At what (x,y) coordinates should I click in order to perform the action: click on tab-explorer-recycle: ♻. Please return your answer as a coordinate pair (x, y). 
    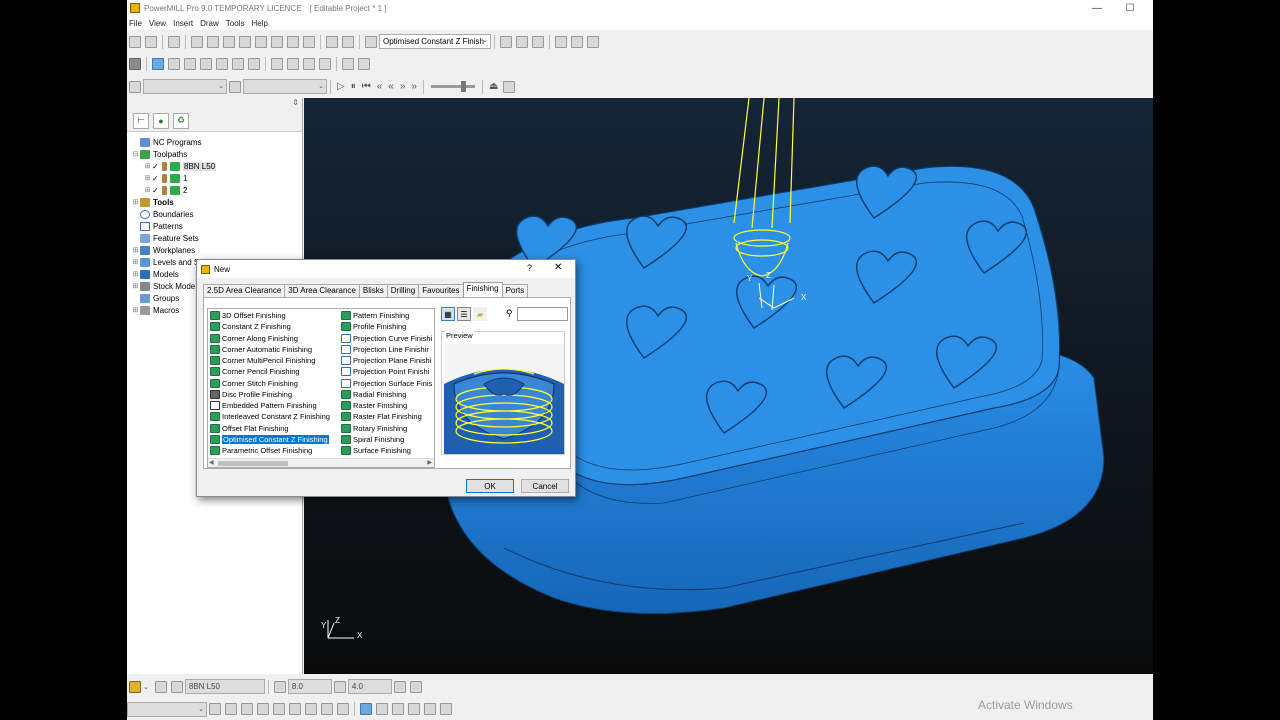
    Looking at the image, I should click on (181, 120).